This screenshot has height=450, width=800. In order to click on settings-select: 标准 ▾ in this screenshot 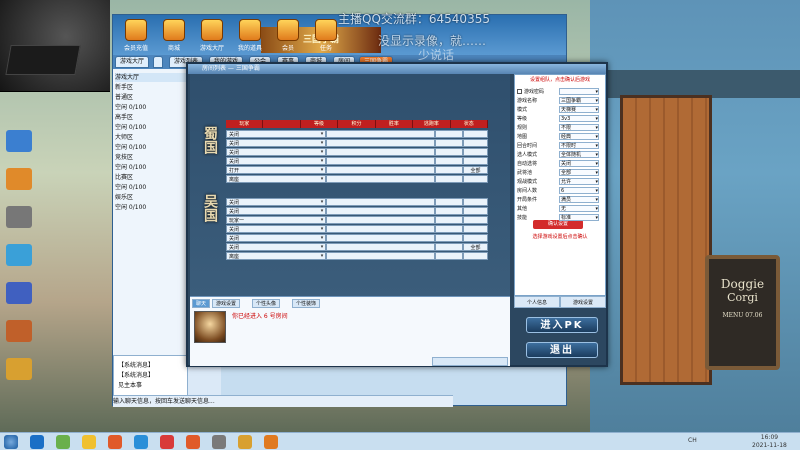, I will do `click(579, 217)`.